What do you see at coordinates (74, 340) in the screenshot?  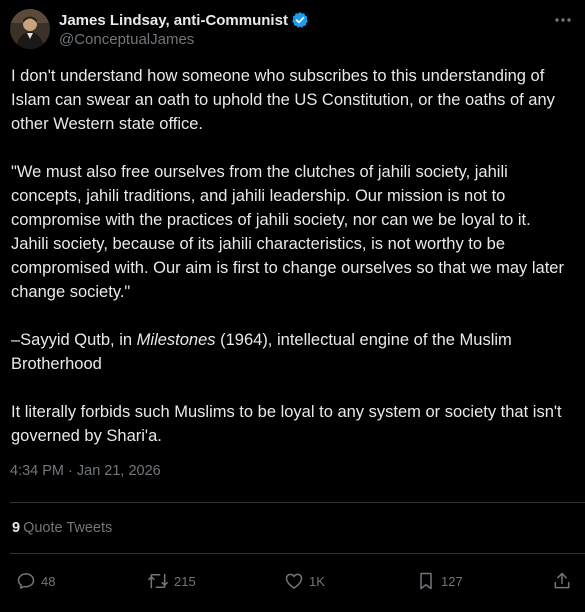 I see `attribution-prefix: –Sayyid Qutb, in` at bounding box center [74, 340].